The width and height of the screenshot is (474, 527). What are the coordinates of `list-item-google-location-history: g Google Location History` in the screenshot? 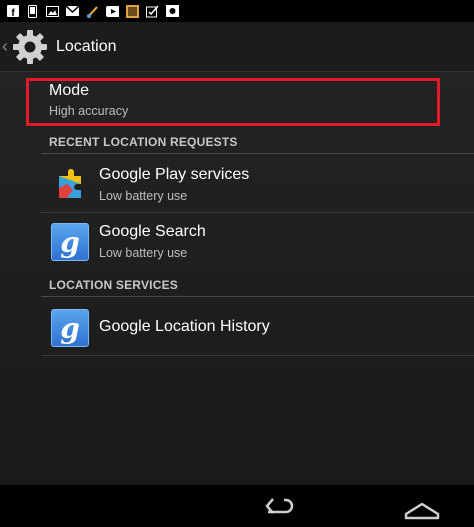 It's located at (257, 327).